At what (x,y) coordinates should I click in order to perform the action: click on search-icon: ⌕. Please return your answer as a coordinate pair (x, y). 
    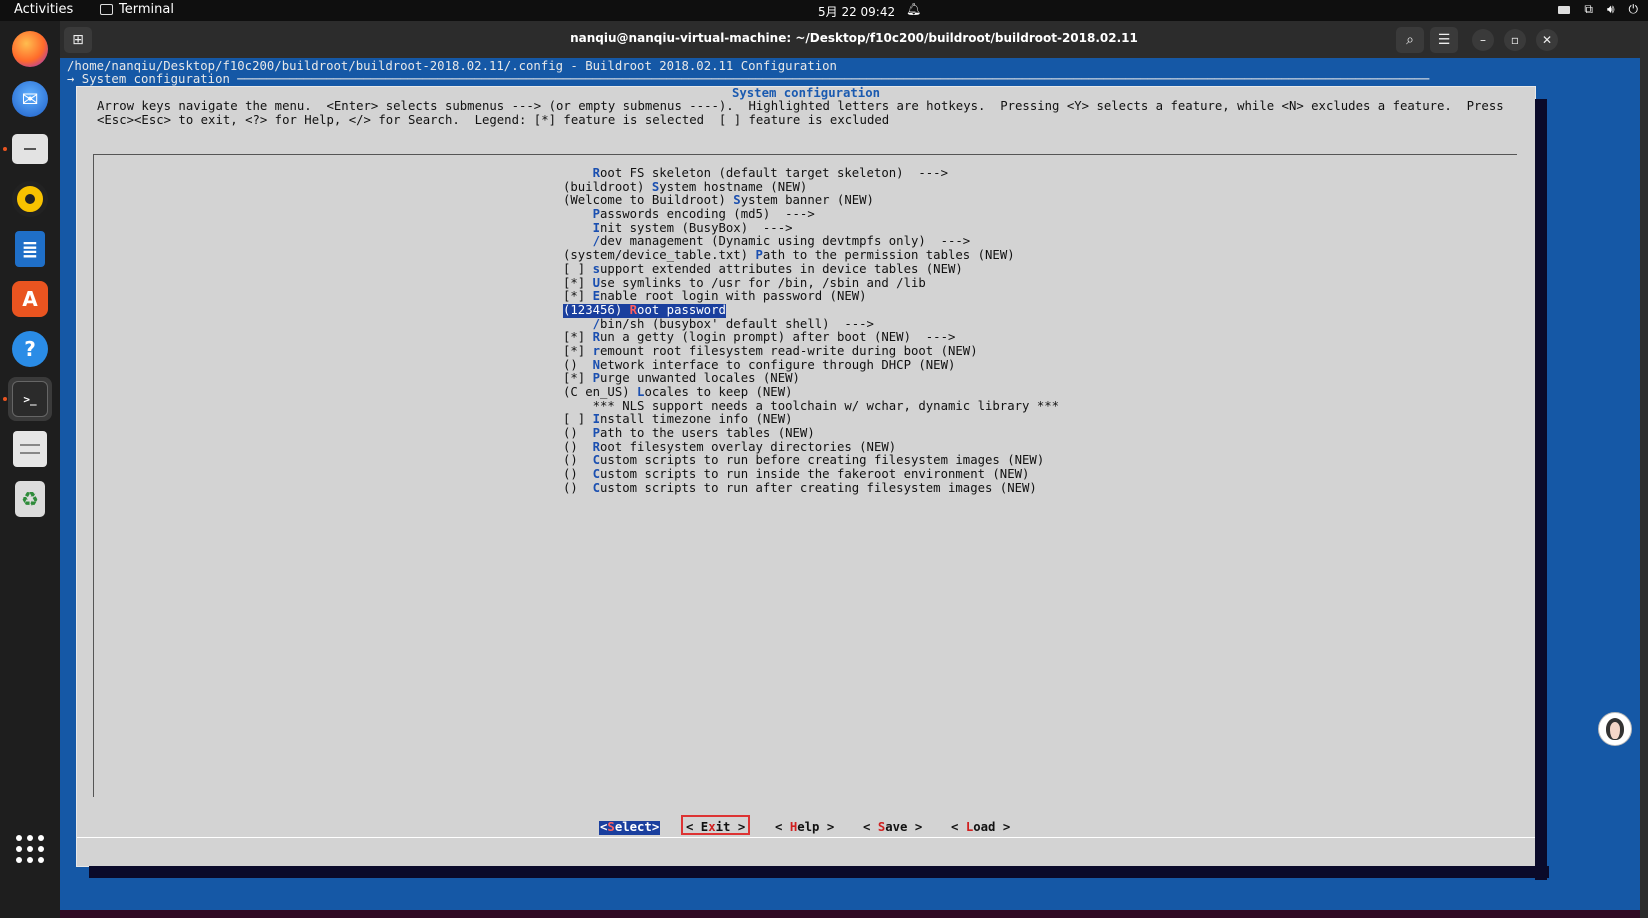
    Looking at the image, I should click on (1410, 40).